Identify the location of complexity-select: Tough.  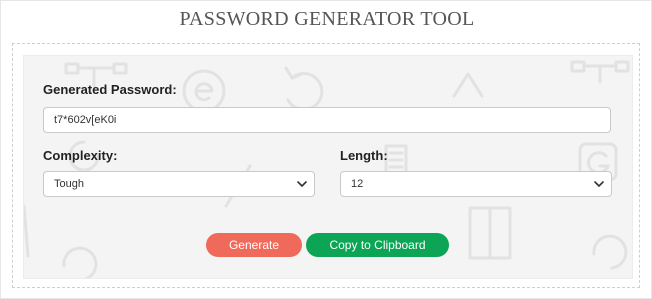
(179, 184).